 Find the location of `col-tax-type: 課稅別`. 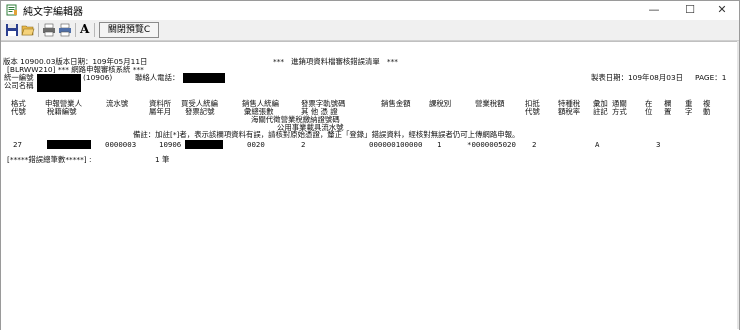

col-tax-type: 課稅別 is located at coordinates (440, 103).